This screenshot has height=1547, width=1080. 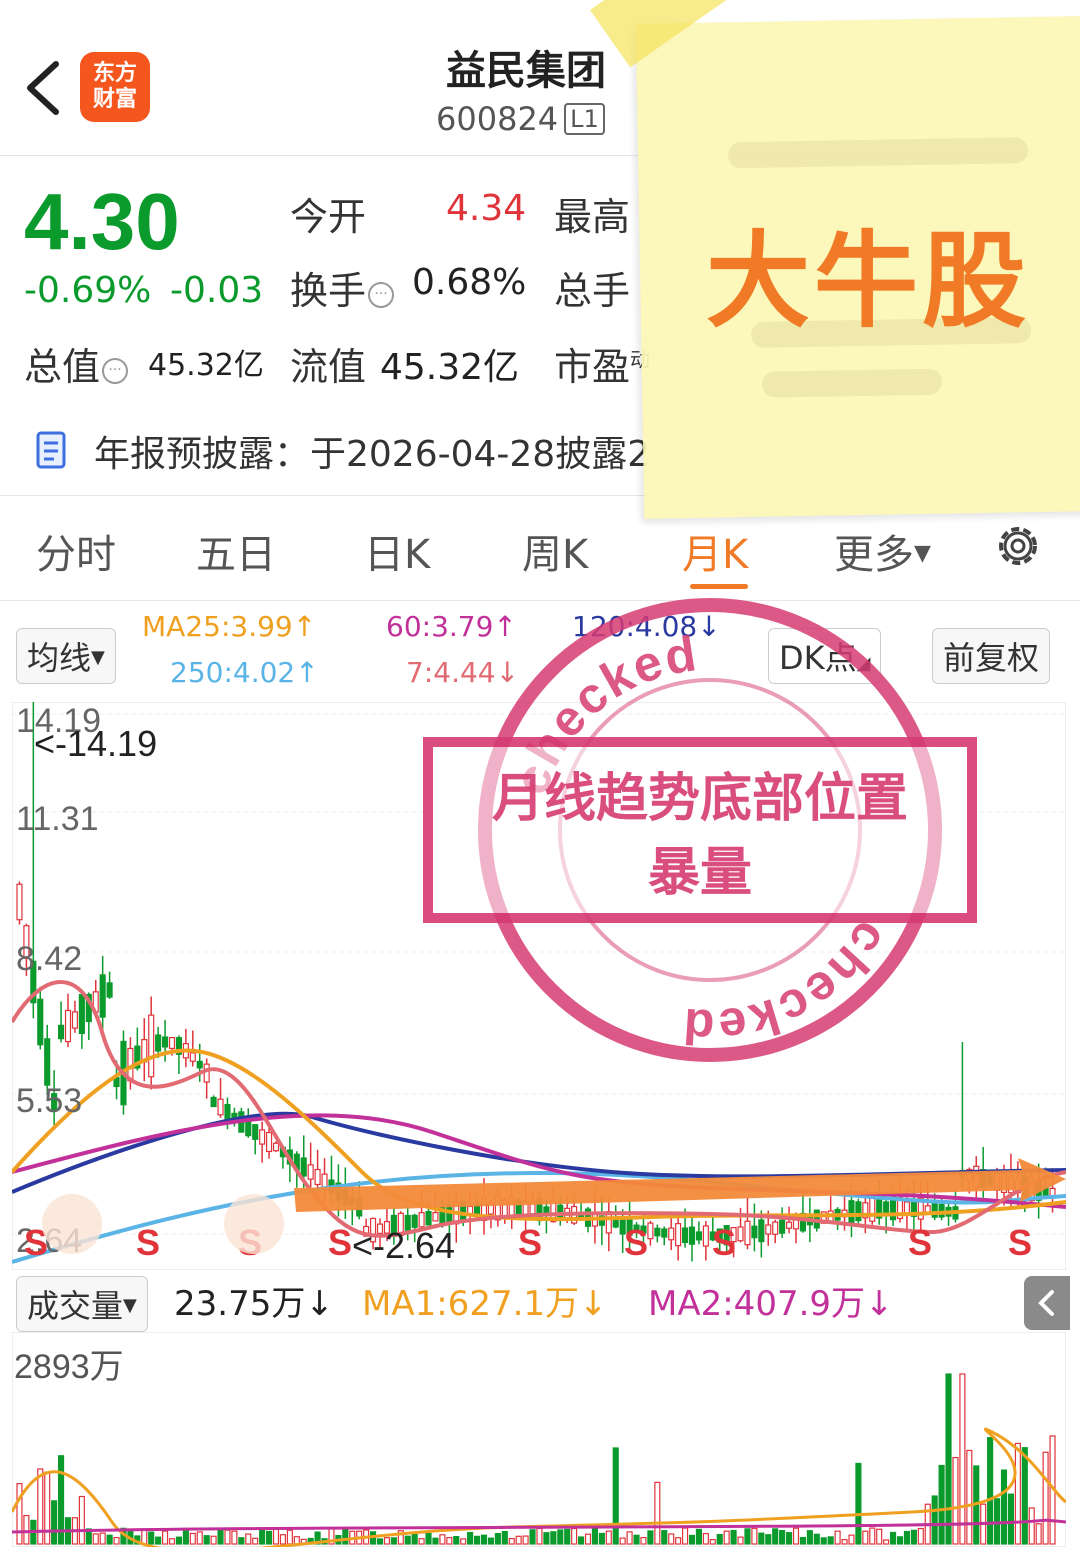 I want to click on tab-monthly-k: 月K, so click(x=715, y=551).